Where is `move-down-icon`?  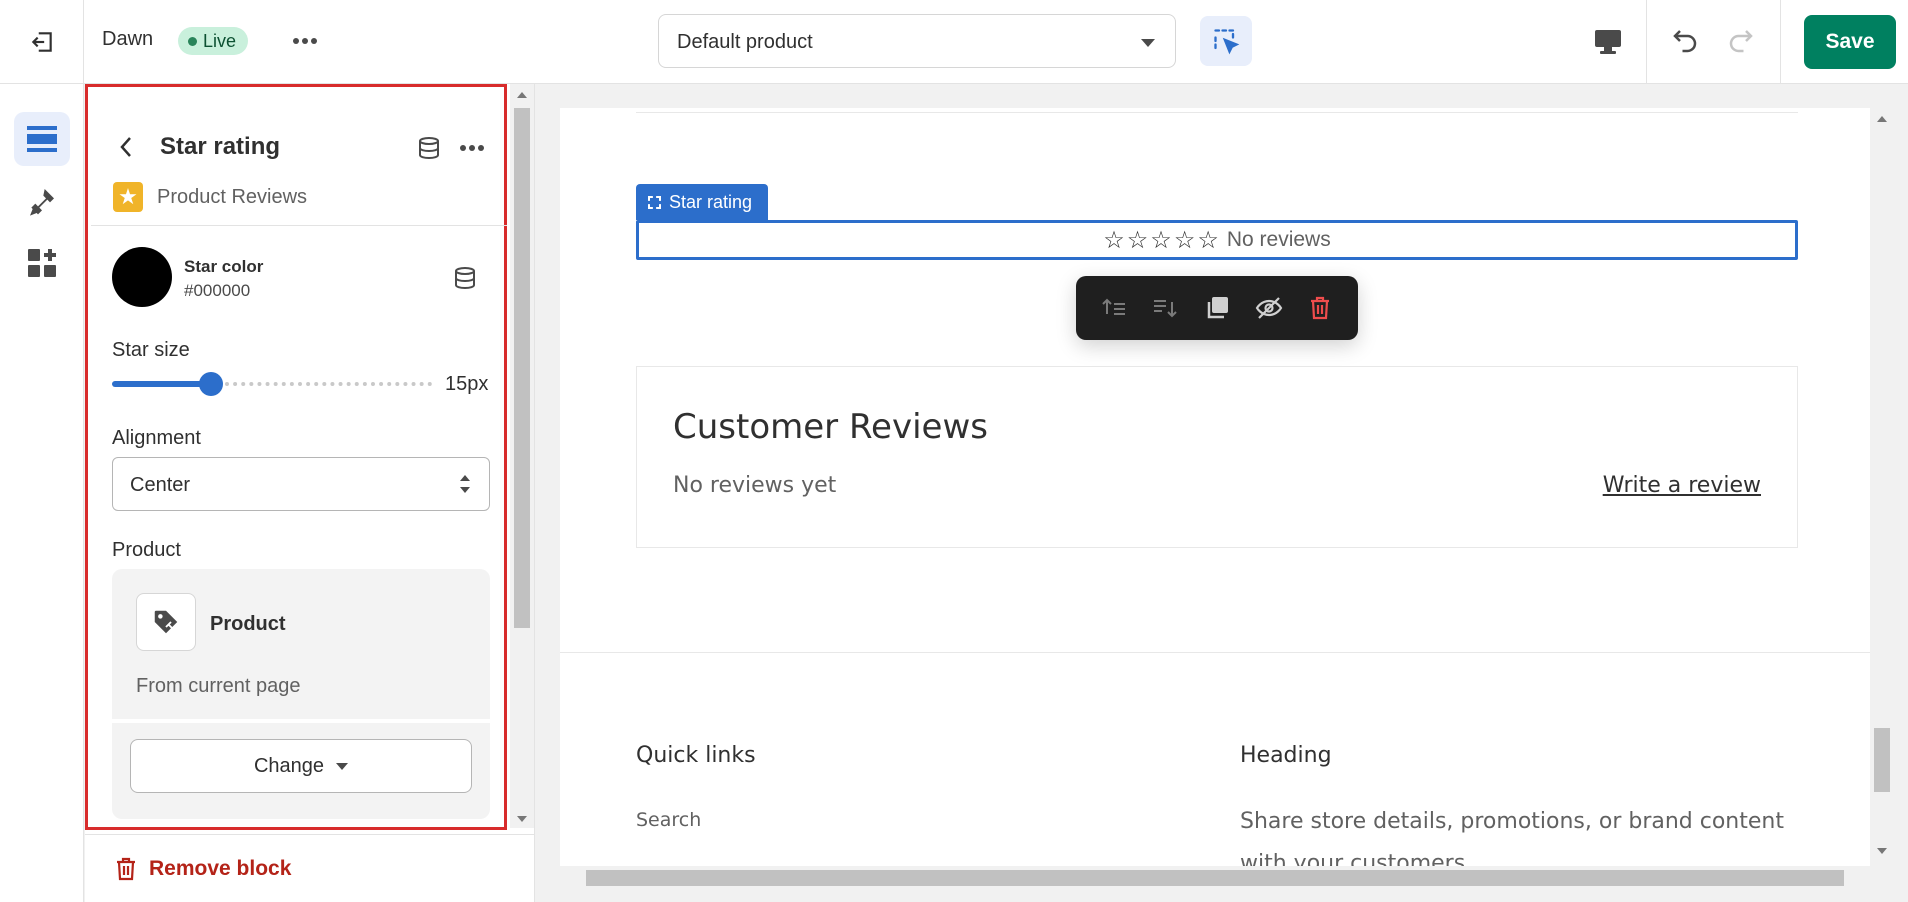
move-down-icon is located at coordinates (1166, 309).